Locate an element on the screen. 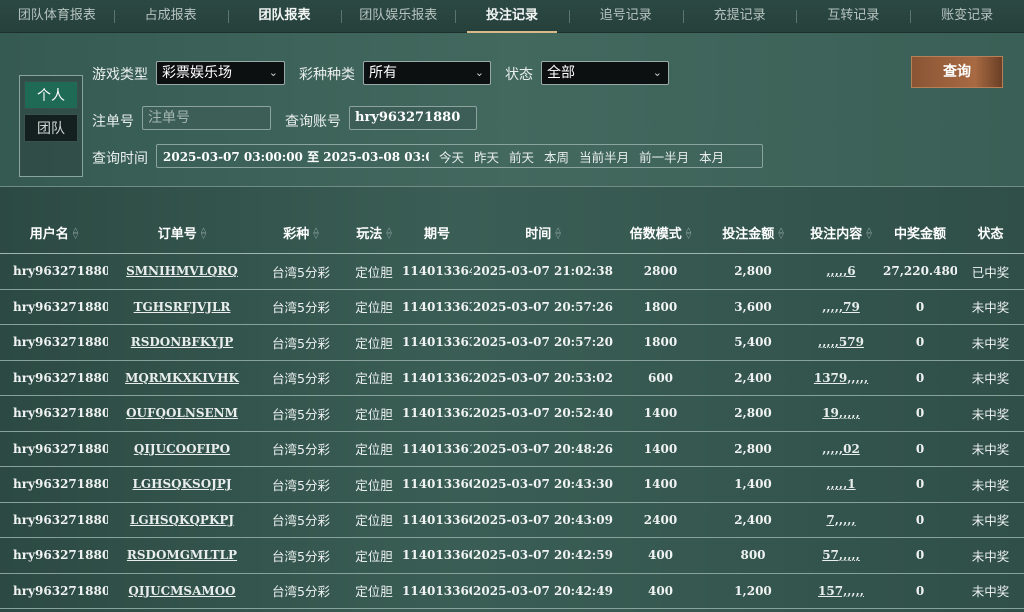 The image size is (1024, 612). status-cell: 未中奖 is located at coordinates (990, 308).